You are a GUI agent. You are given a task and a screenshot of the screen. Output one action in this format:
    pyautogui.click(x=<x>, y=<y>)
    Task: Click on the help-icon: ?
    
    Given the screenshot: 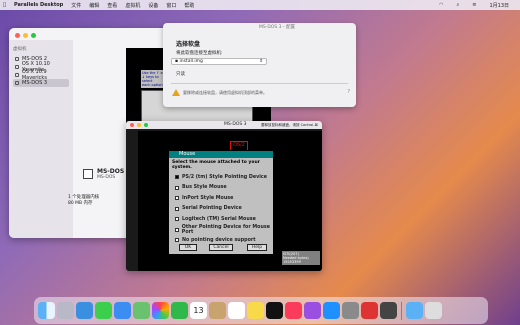 What is the action you would take?
    pyautogui.click(x=348, y=92)
    